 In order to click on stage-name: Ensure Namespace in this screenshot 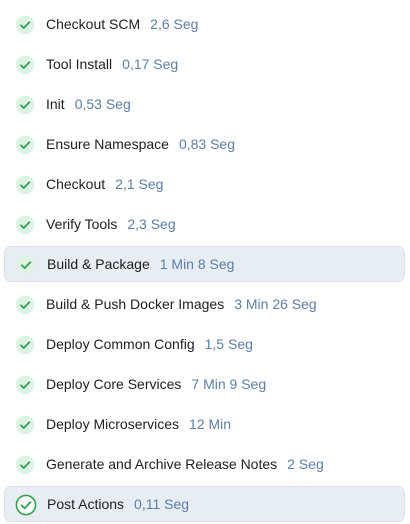, I will do `click(107, 144)`.